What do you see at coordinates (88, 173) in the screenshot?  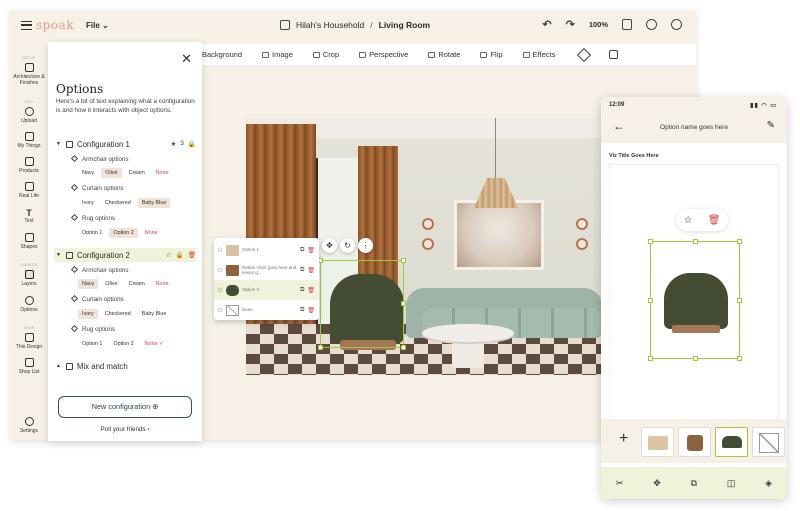 I see `chip: Navy` at bounding box center [88, 173].